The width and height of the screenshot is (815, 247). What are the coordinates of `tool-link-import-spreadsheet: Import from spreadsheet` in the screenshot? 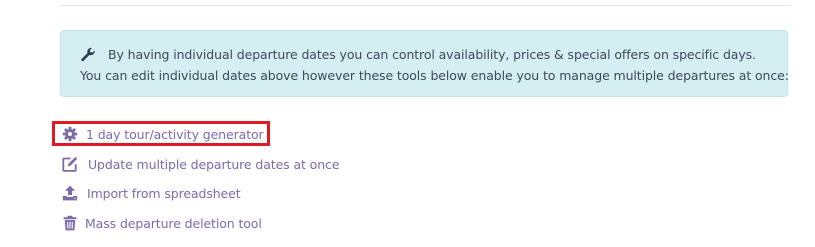 It's located at (151, 193).